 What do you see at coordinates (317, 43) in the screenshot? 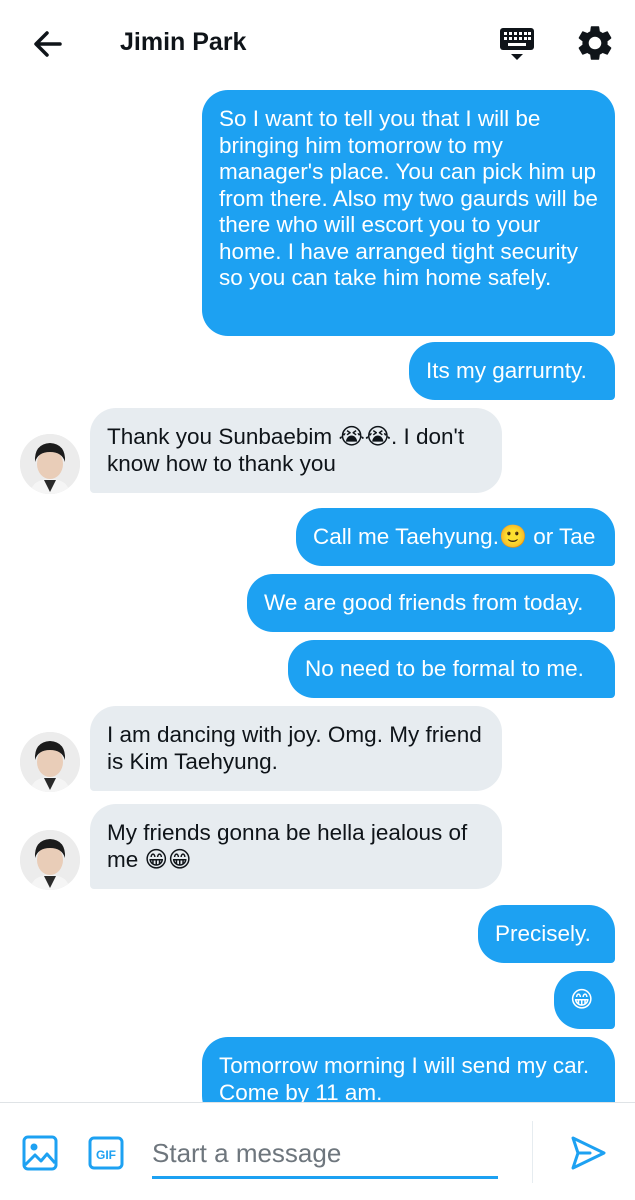
I see `conversation-header: Jimin Park` at bounding box center [317, 43].